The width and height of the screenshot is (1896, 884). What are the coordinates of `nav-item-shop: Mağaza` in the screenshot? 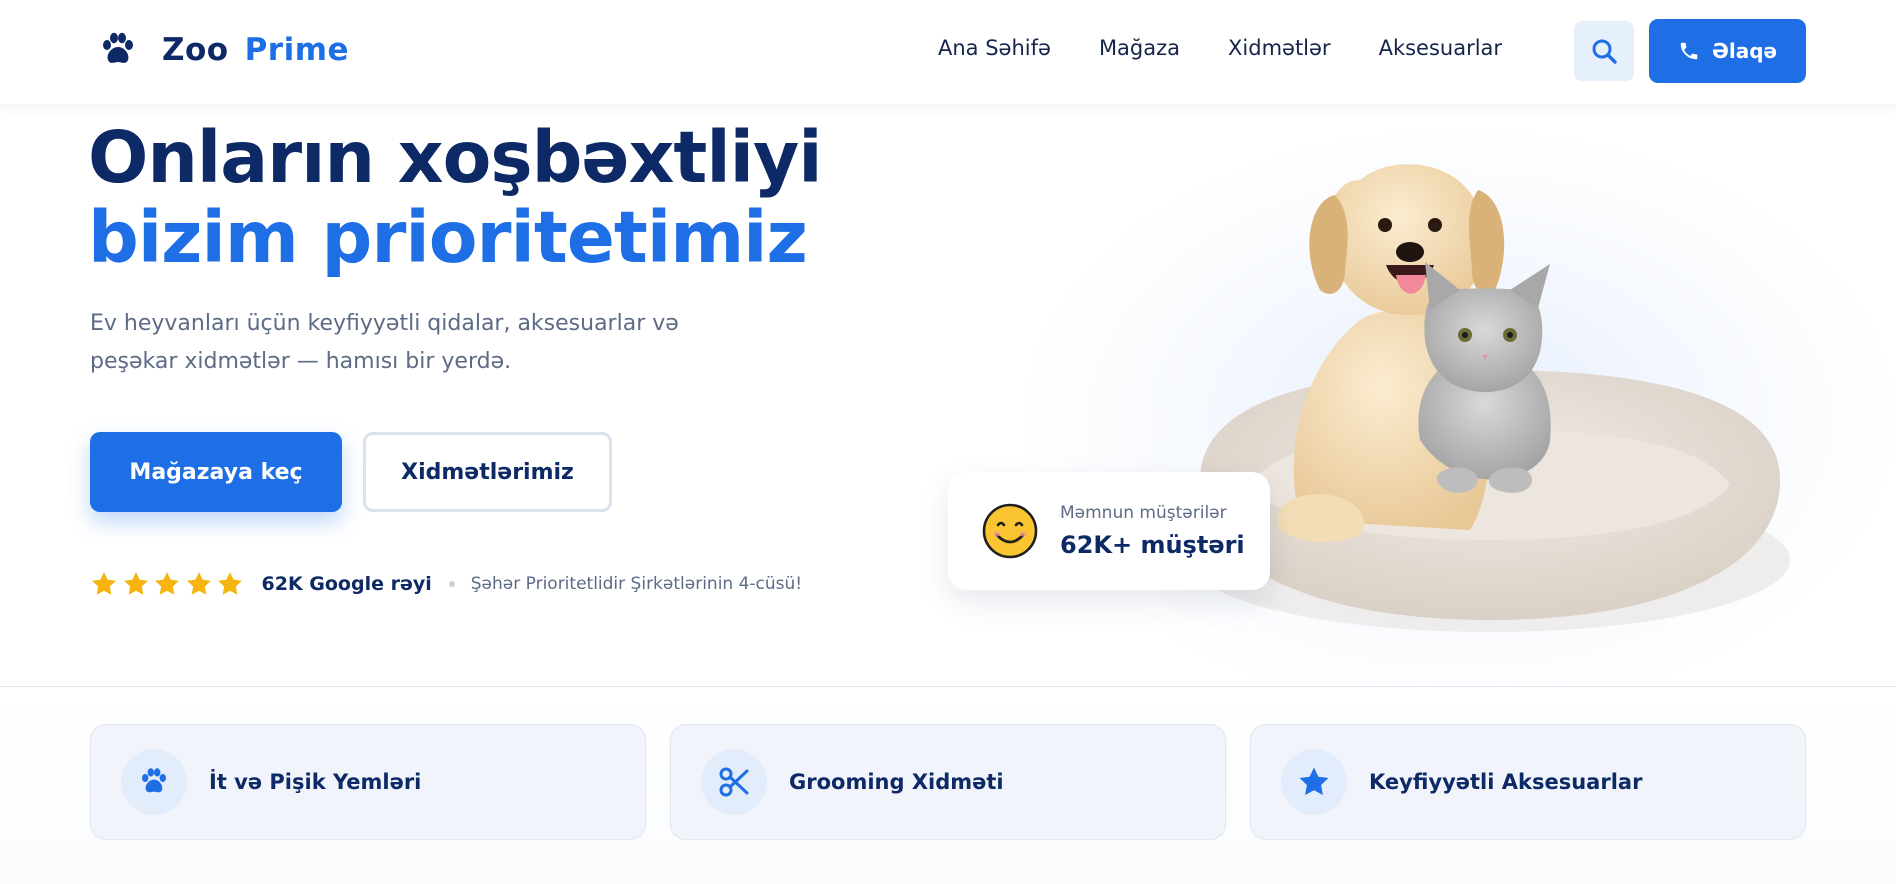 It's located at (1139, 48).